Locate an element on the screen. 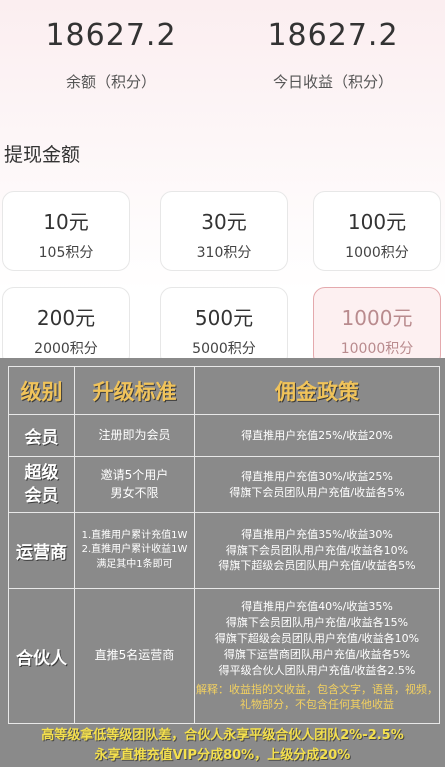 Image resolution: width=445 pixels, height=767 pixels. table-header-row: 级别 升级标准 佣金政策 is located at coordinates (224, 390).